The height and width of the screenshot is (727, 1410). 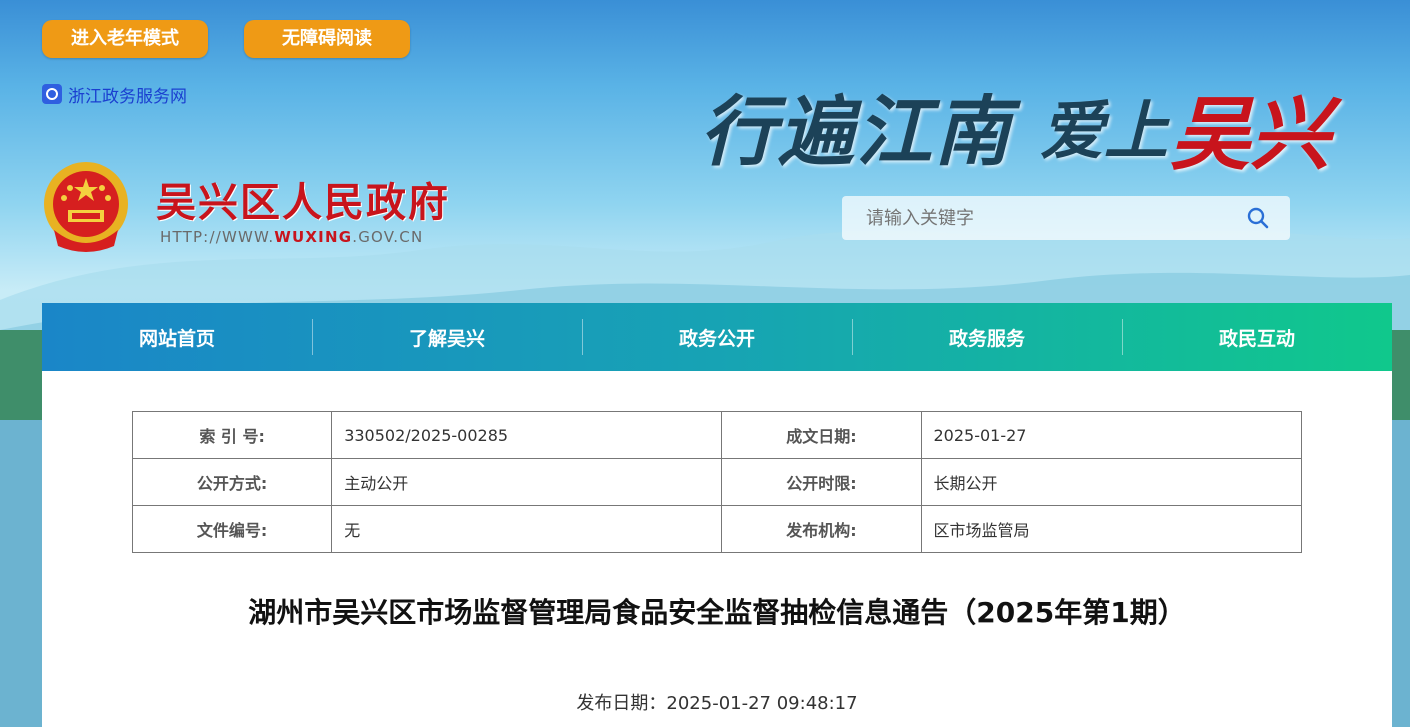 What do you see at coordinates (232, 435) in the screenshot?
I see `index-label: 索 引 号:` at bounding box center [232, 435].